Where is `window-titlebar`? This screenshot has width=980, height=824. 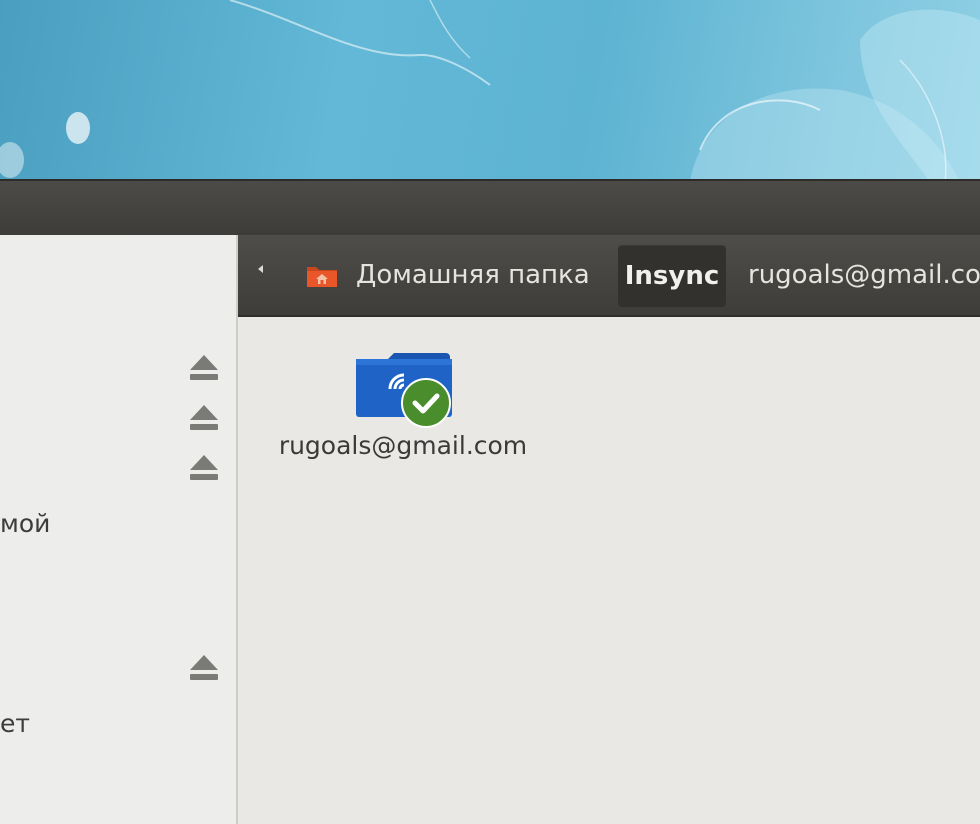 window-titlebar is located at coordinates (490, 207).